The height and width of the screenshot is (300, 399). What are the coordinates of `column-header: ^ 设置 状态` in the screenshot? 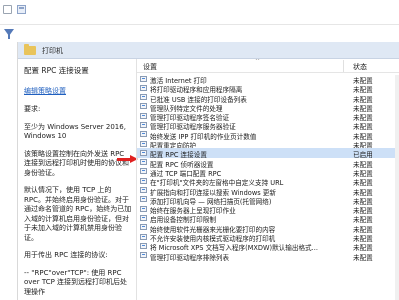 It's located at (268, 66).